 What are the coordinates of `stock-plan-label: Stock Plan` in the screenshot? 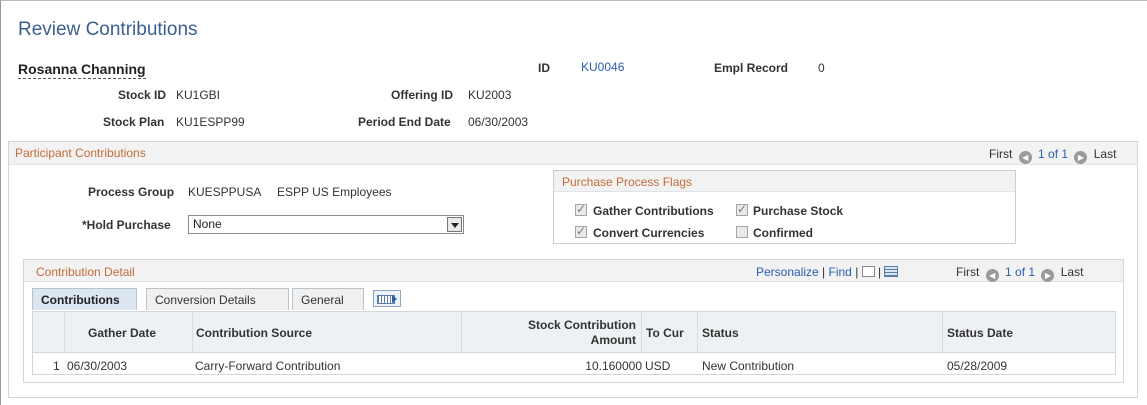 It's located at (134, 122).